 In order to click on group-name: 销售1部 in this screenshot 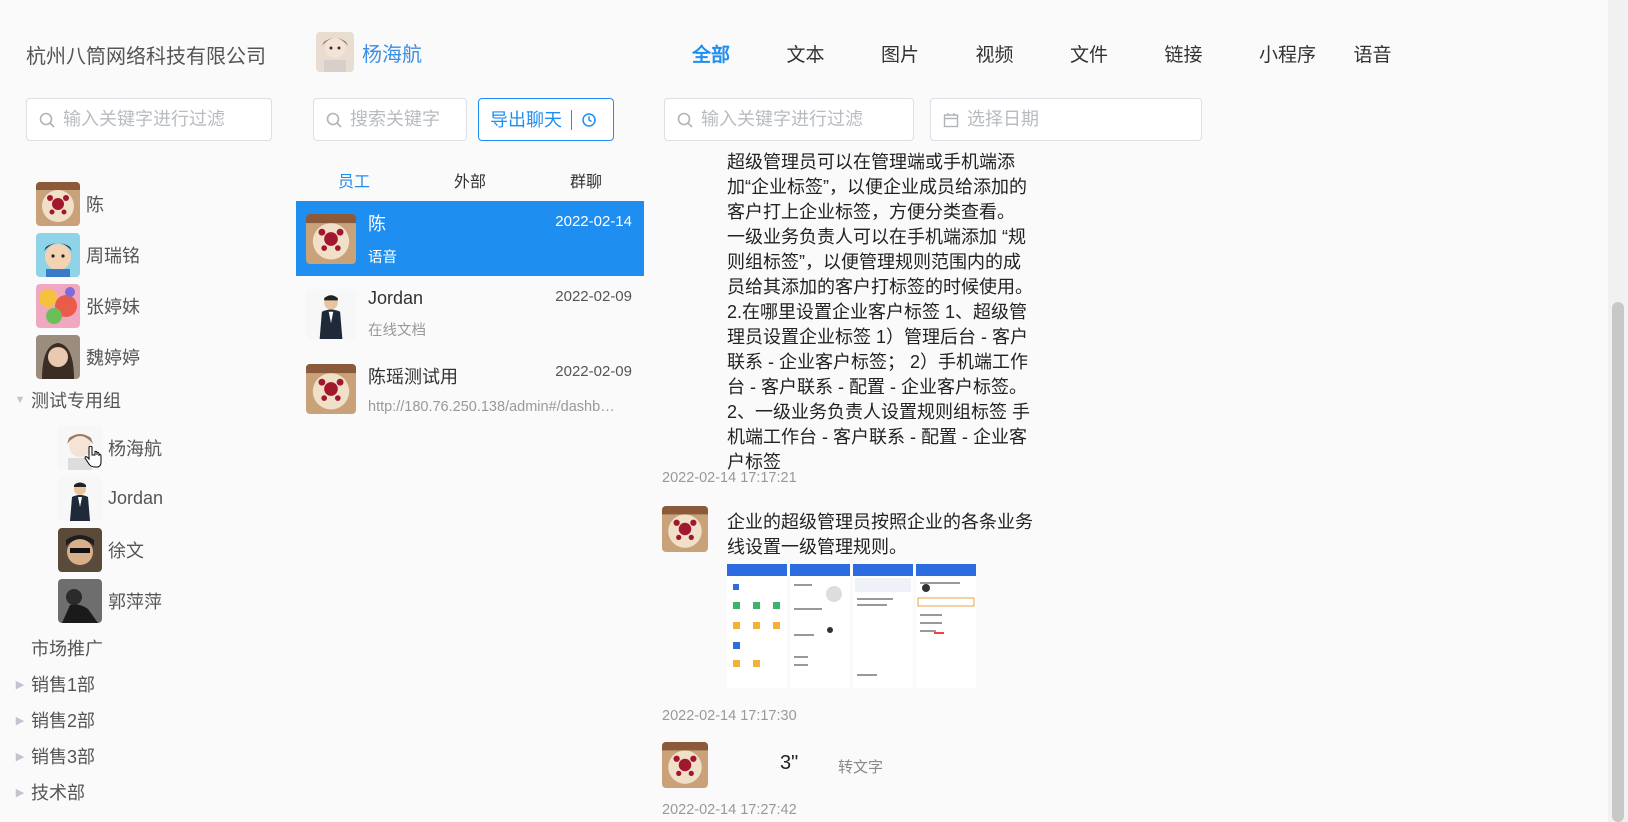, I will do `click(63, 685)`.